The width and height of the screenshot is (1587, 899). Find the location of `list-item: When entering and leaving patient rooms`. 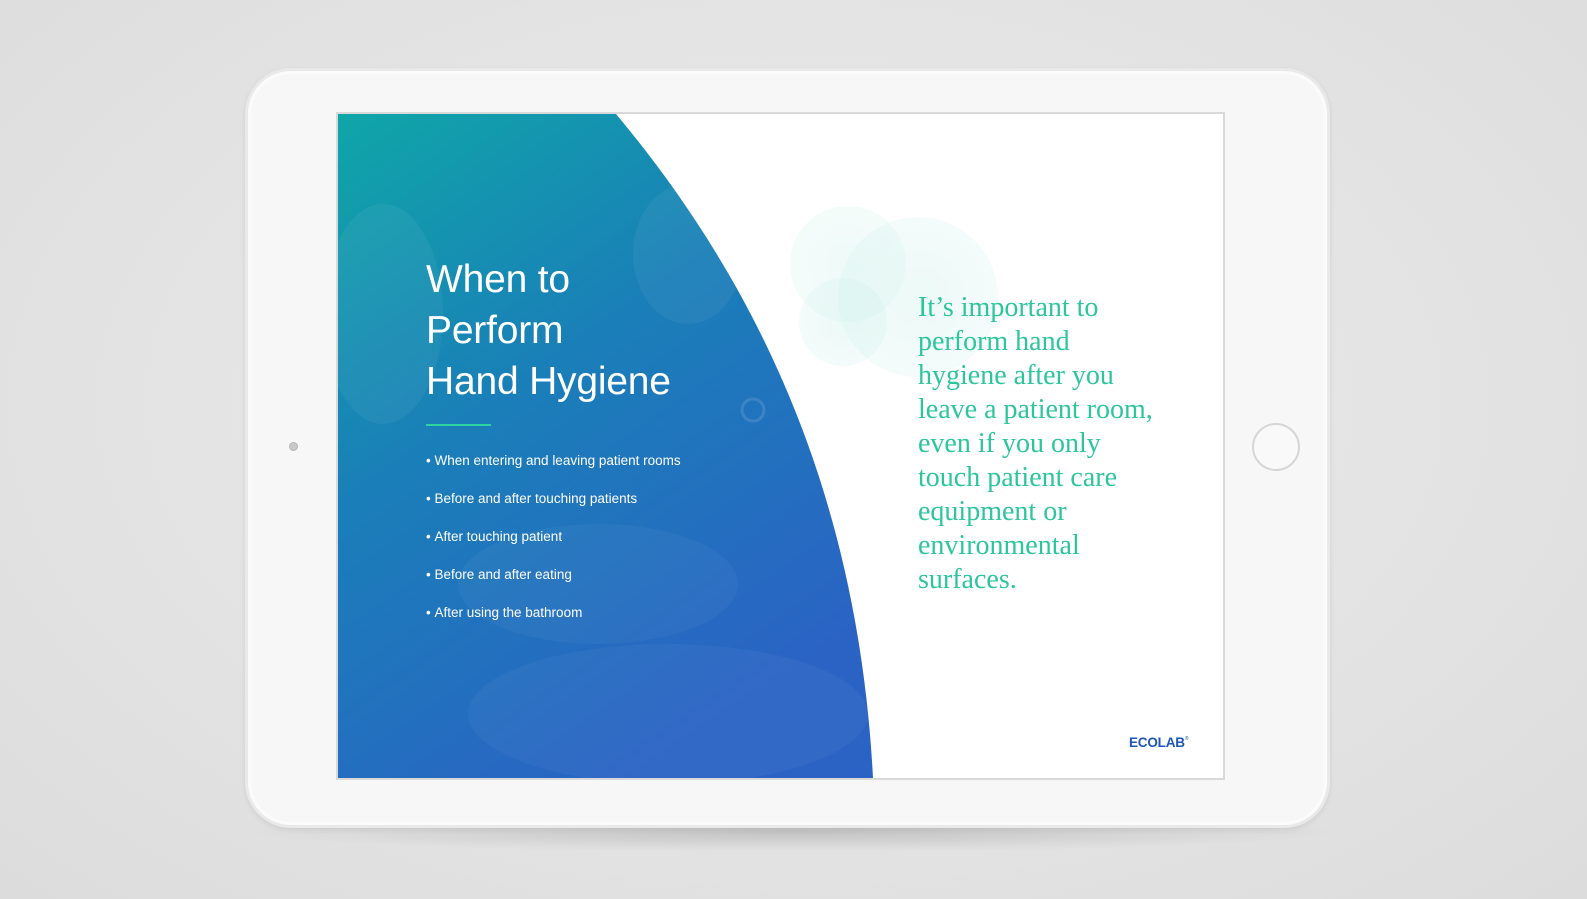

list-item: When entering and leaving patient rooms is located at coordinates (553, 469).